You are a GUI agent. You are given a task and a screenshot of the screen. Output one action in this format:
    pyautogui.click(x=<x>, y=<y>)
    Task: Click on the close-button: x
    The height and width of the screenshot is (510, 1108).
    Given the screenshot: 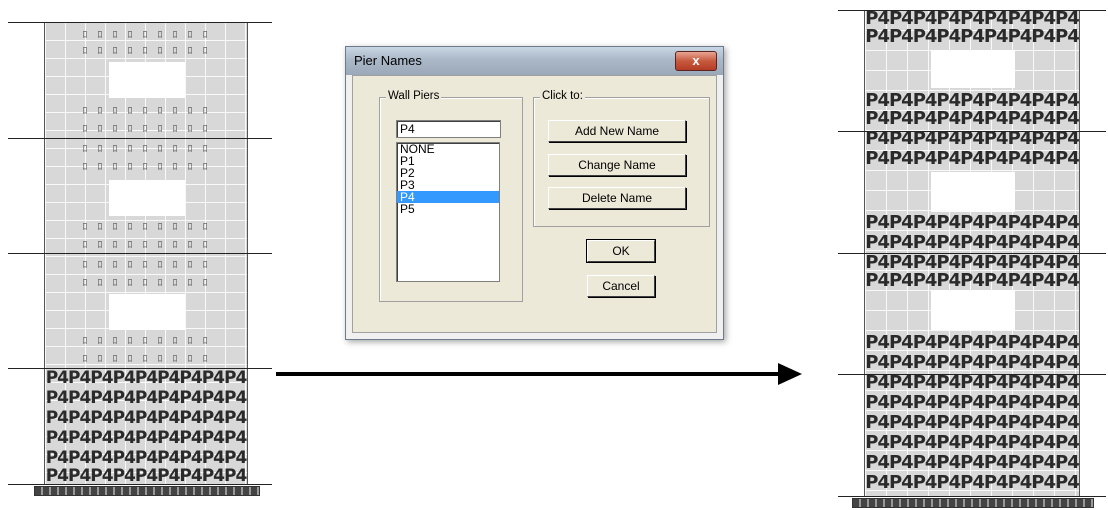 What is the action you would take?
    pyautogui.click(x=696, y=61)
    